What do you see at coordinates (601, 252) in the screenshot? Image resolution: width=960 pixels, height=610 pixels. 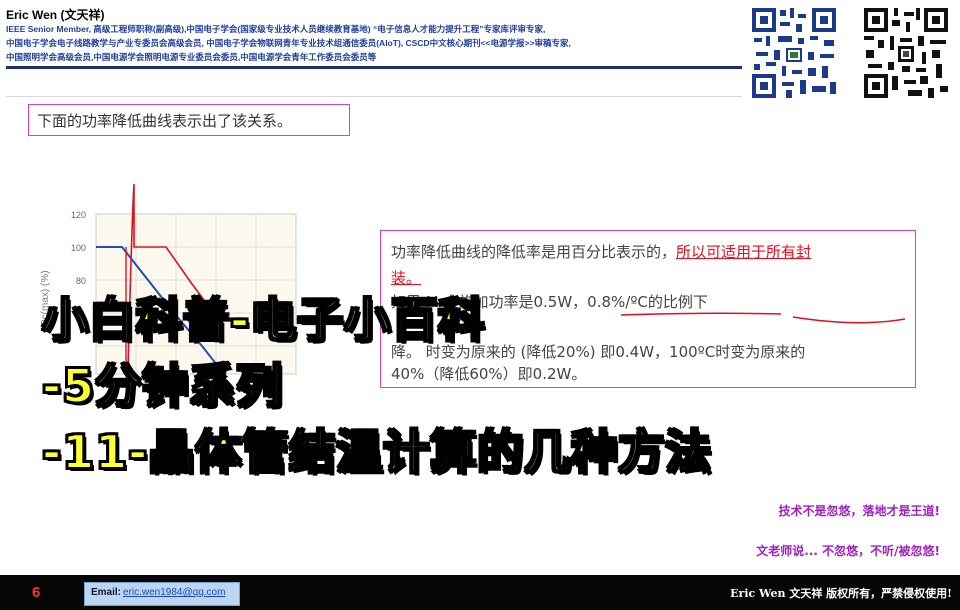 I see `info-line-1: 功率降低曲线的降低率是用百分比表示的，所以可适用于所有封` at bounding box center [601, 252].